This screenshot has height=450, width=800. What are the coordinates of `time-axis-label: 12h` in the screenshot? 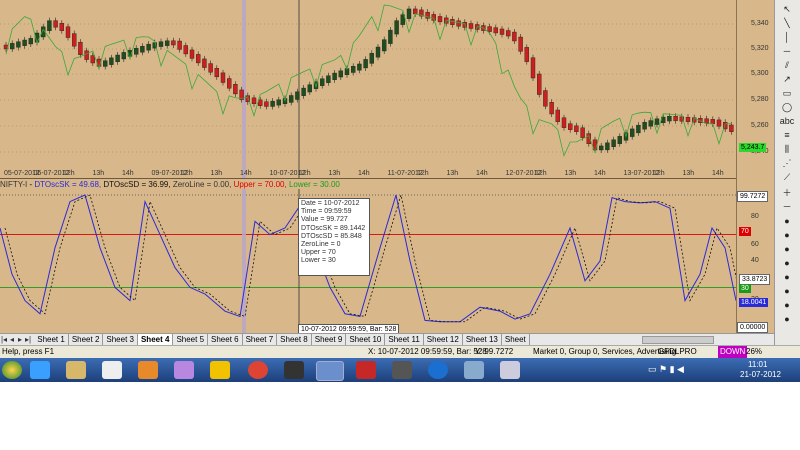 It's located at (659, 173).